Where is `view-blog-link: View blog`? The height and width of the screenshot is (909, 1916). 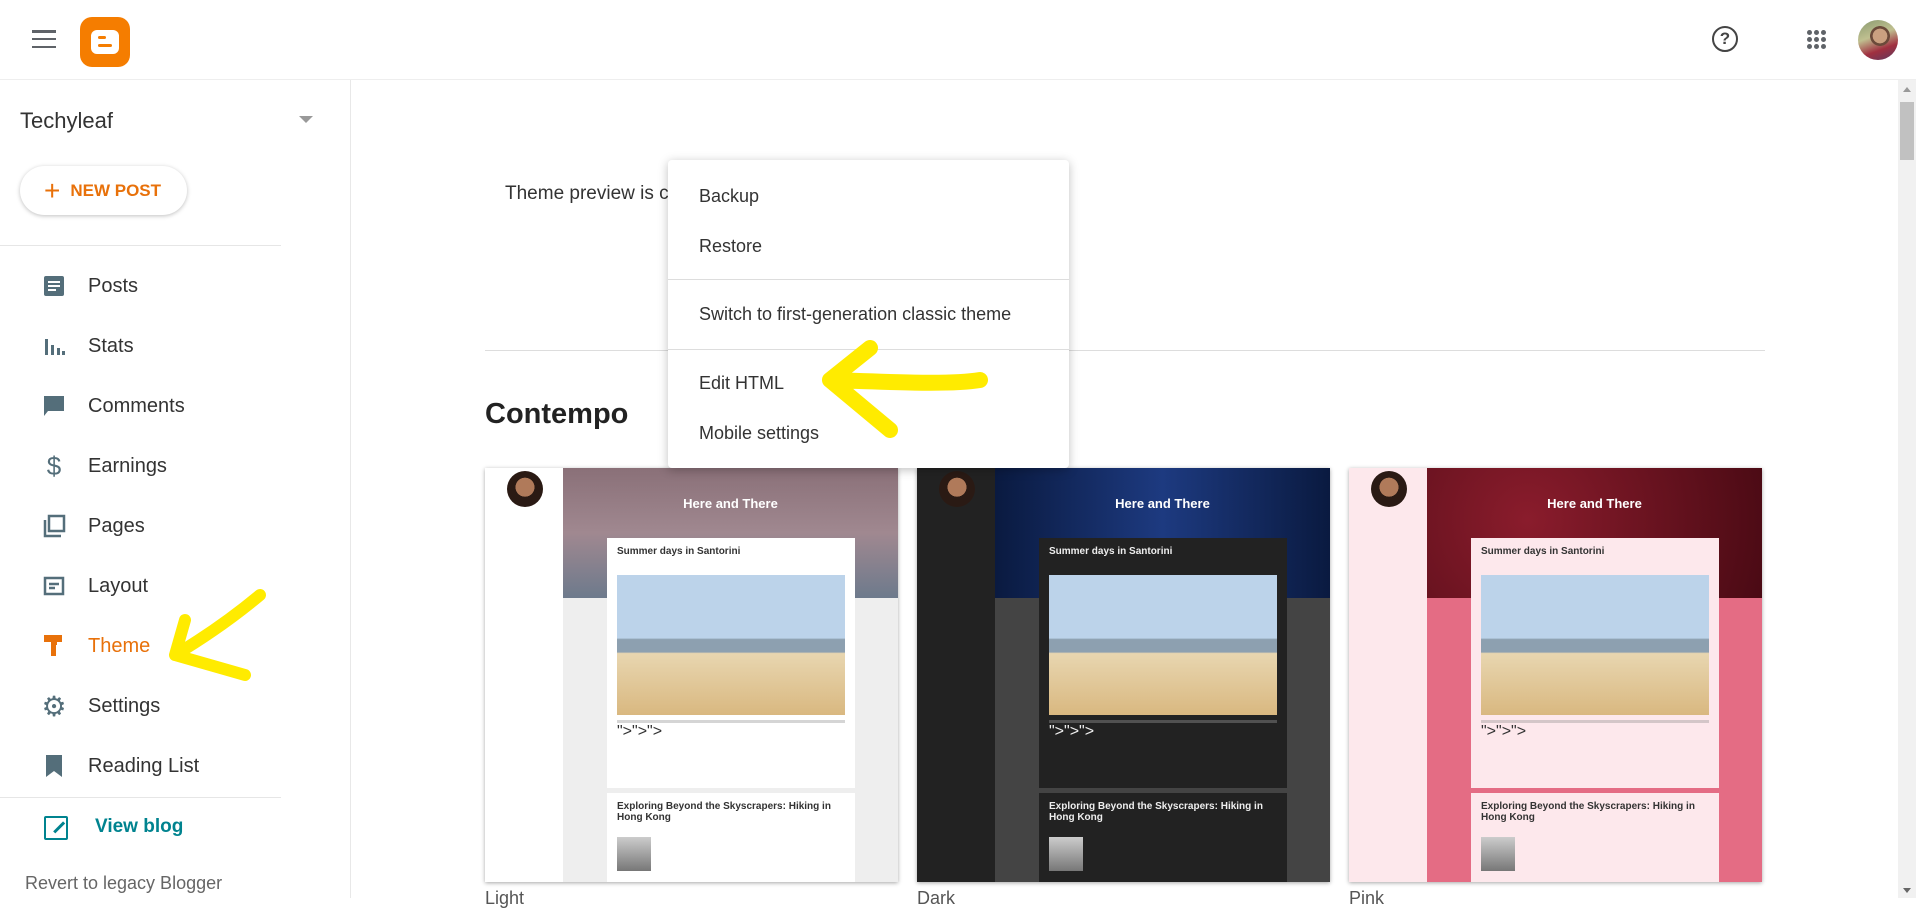 view-blog-link: View blog is located at coordinates (140, 827).